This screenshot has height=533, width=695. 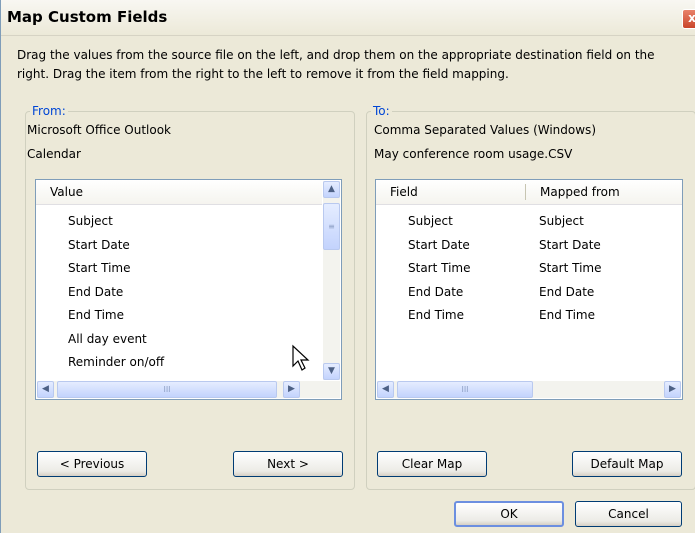 I want to click on close-button: x, so click(x=688, y=19).